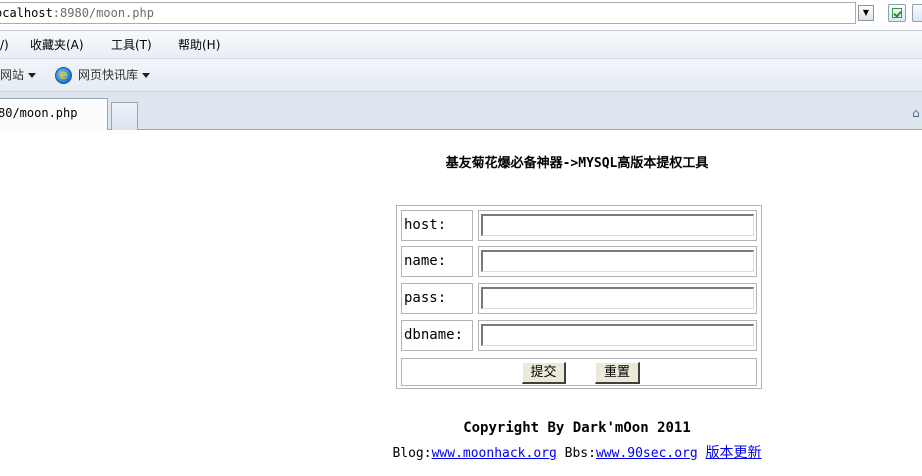  I want to click on address-path: :8980/moon.php, so click(103, 13).